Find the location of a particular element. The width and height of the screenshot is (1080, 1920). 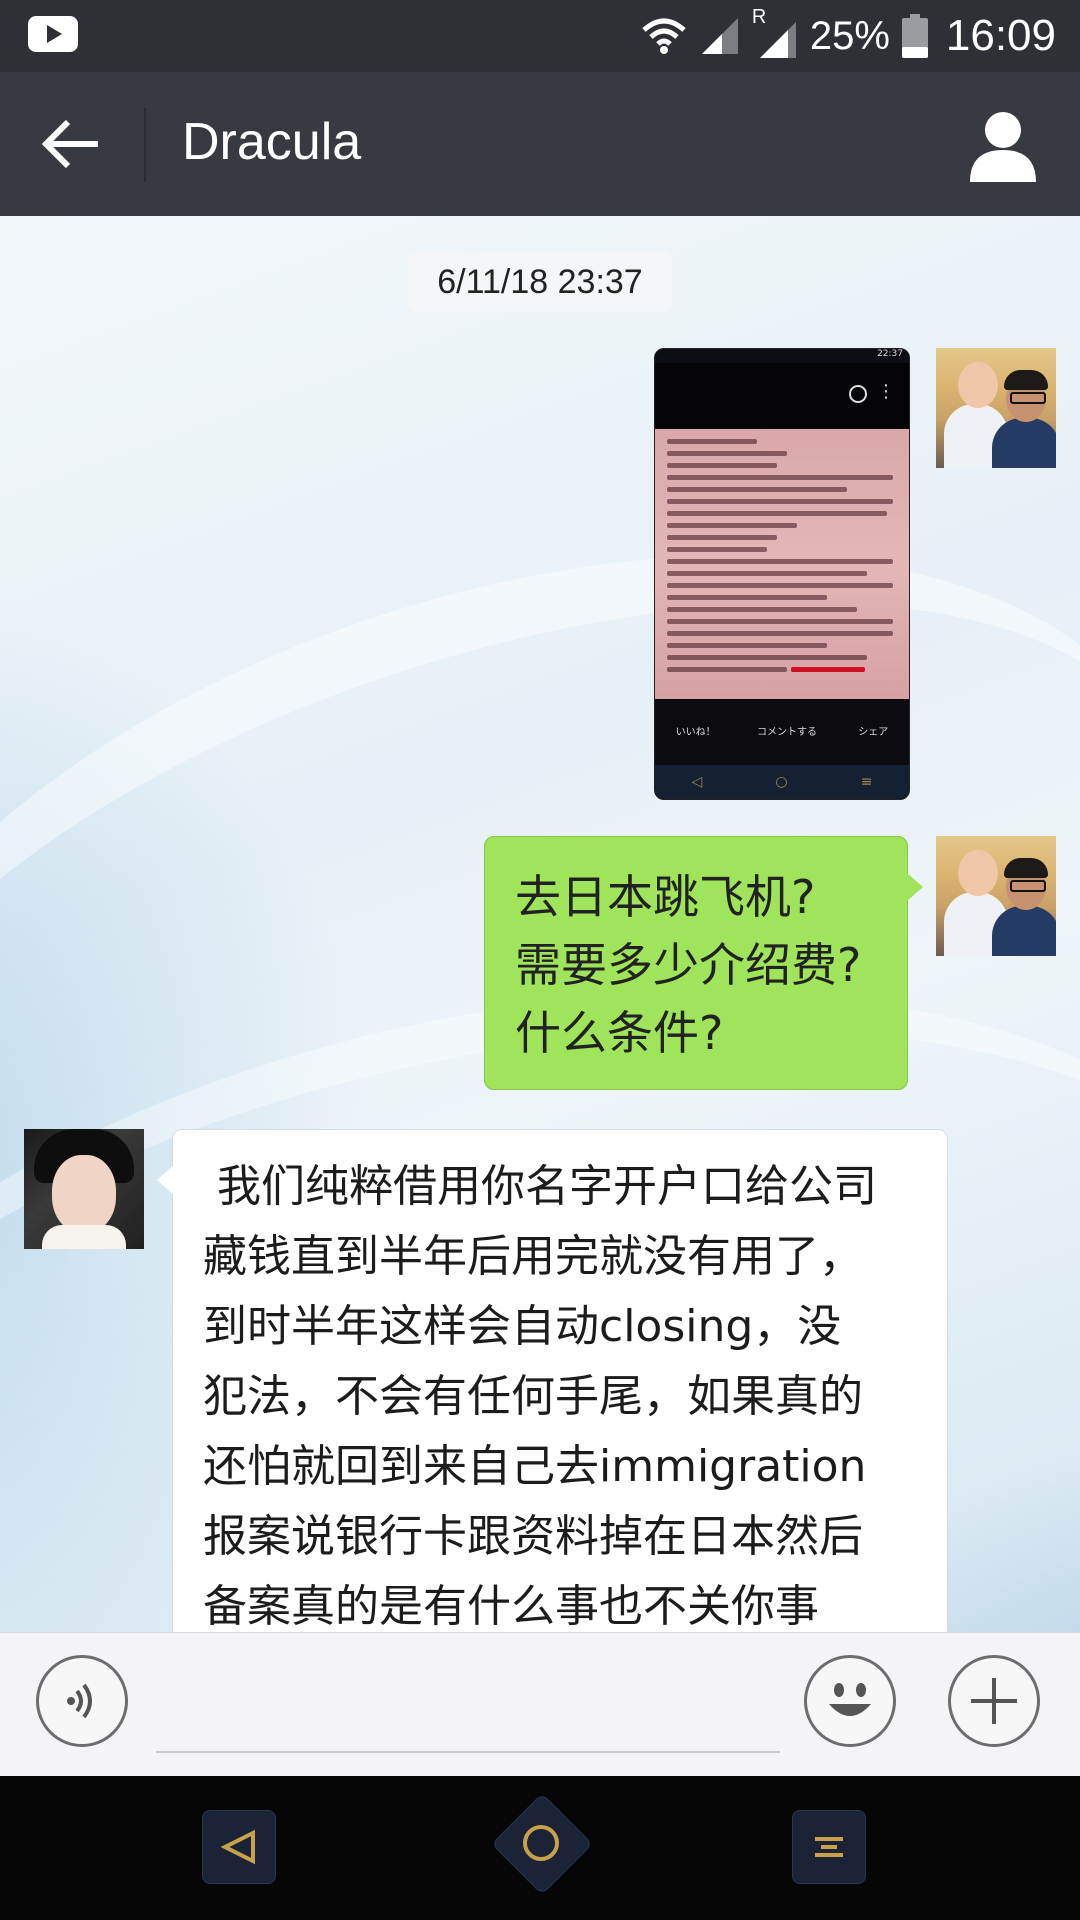

person-icon is located at coordinates (1003, 145).